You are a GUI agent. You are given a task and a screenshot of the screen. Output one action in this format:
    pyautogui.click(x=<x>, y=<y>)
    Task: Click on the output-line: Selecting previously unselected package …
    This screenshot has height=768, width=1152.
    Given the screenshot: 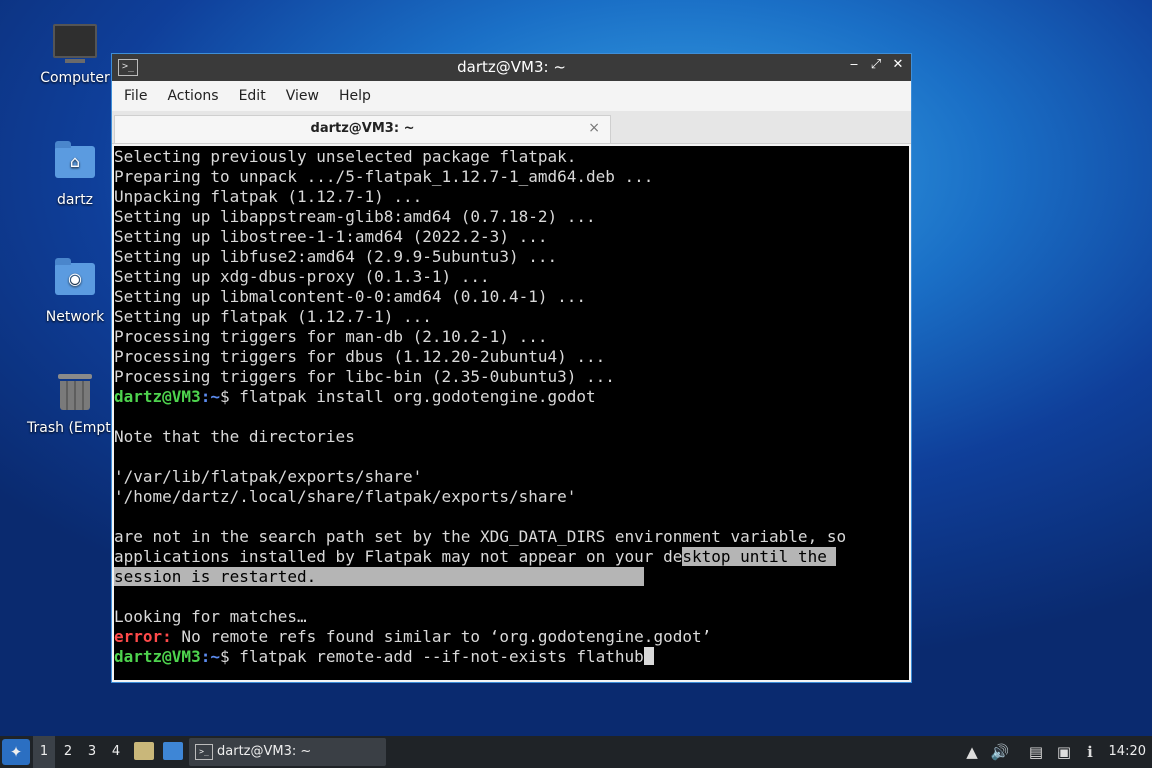 What is the action you would take?
    pyautogui.click(x=345, y=156)
    